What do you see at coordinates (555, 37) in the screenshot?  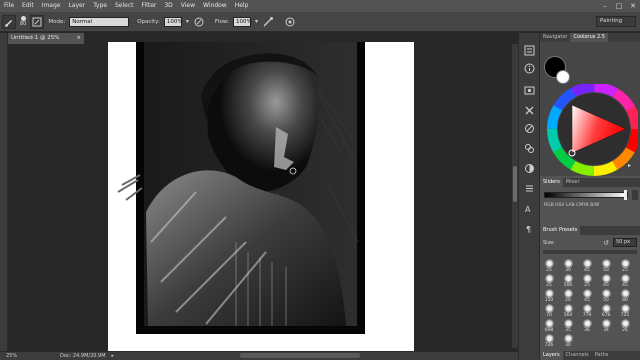 I see `tab-navigator: Navigator` at bounding box center [555, 37].